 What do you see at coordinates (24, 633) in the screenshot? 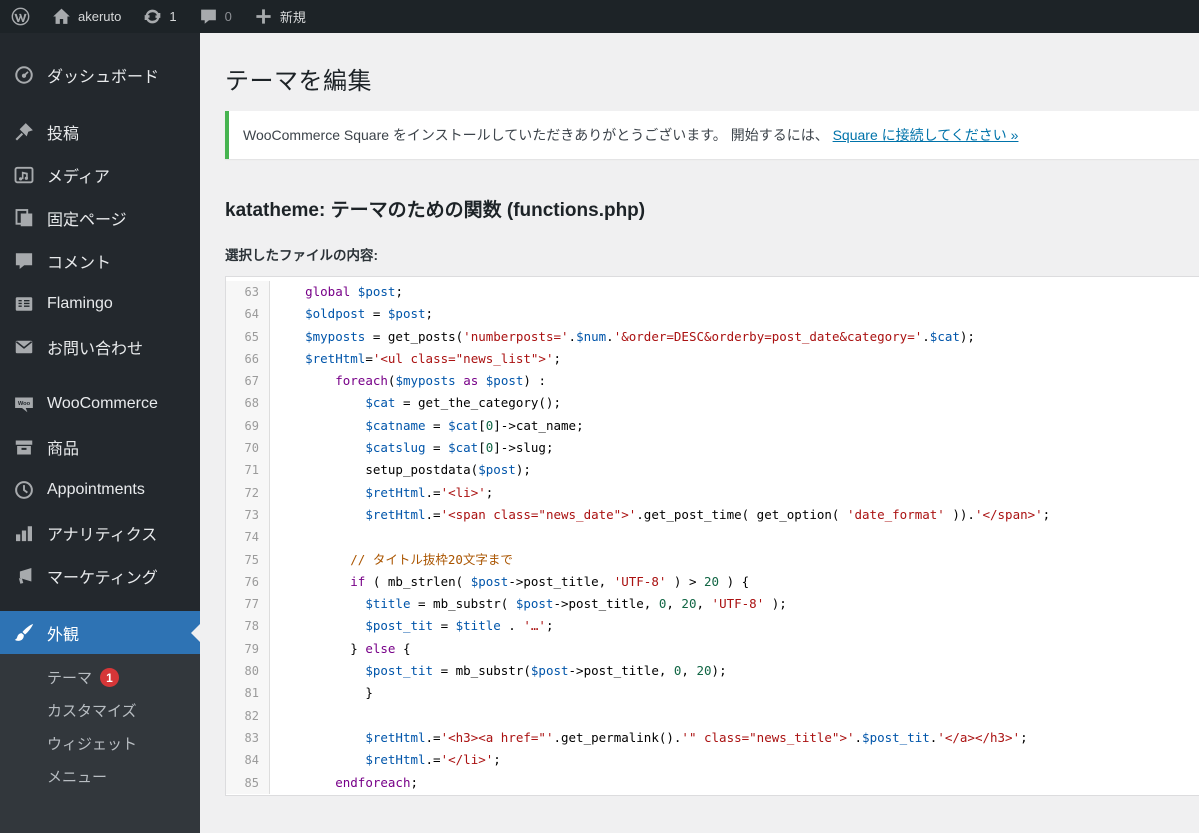
I see `paintbrush-icon` at bounding box center [24, 633].